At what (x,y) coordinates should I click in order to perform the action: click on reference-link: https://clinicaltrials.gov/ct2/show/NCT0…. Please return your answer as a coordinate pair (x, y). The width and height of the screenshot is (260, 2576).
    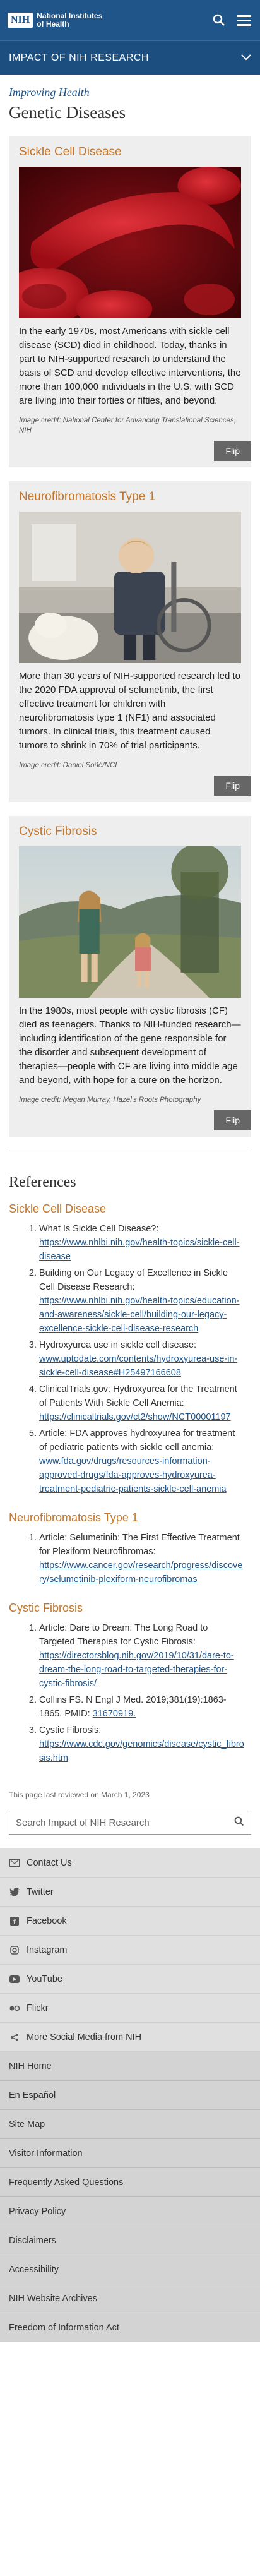
    Looking at the image, I should click on (135, 1417).